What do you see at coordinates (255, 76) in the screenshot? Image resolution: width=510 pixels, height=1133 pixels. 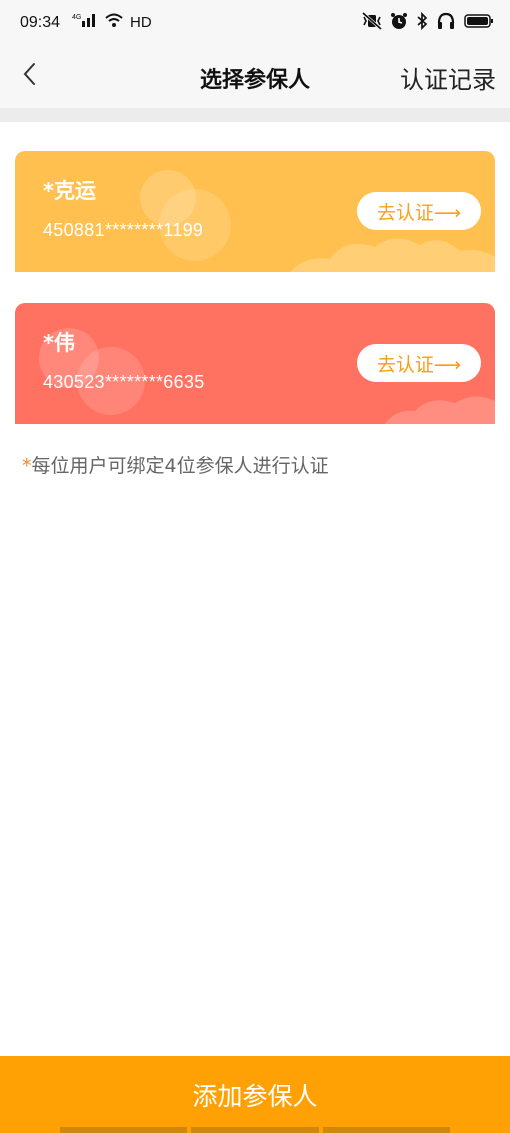 I see `nav-bar: 选择参保人 认证记录` at bounding box center [255, 76].